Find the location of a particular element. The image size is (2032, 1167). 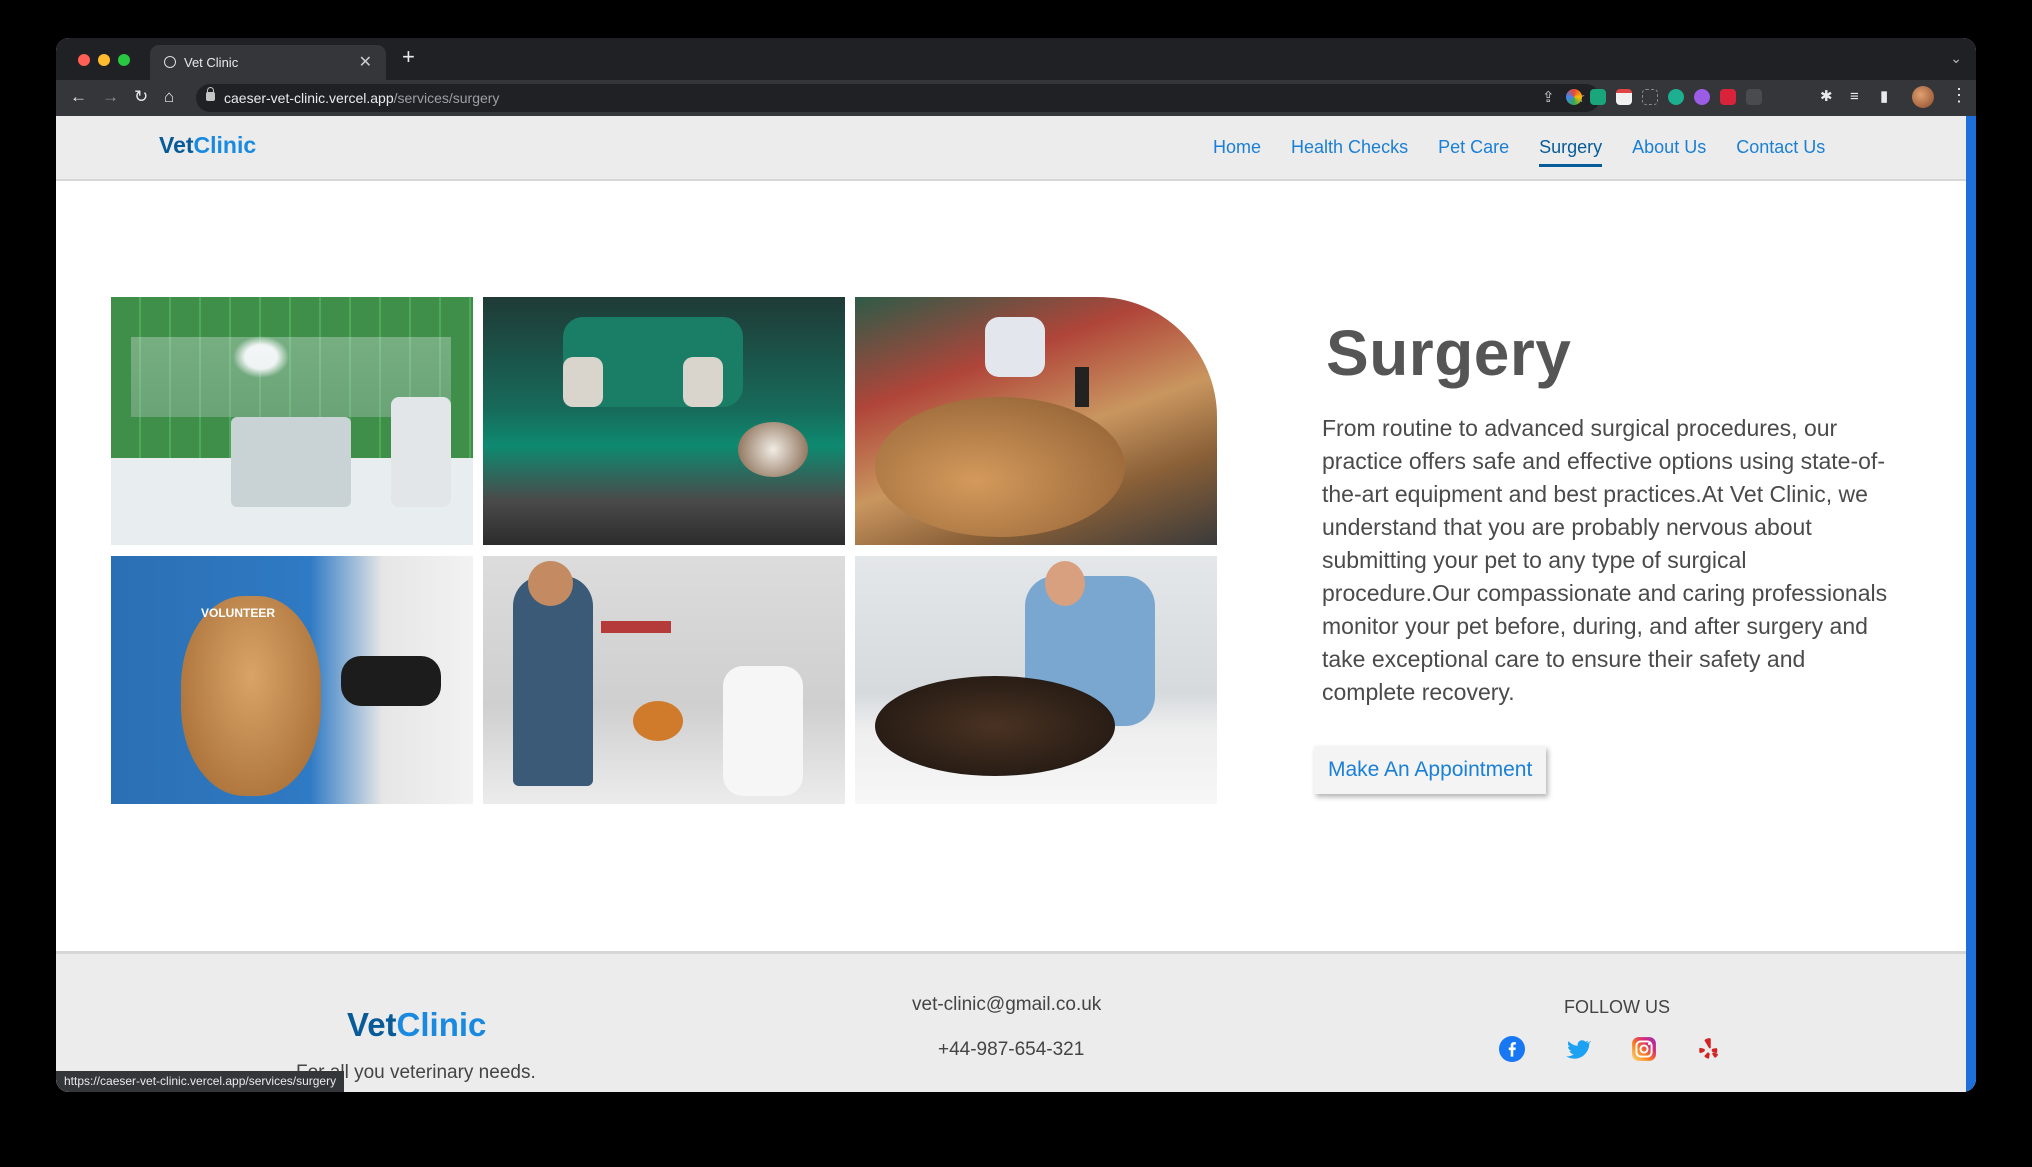

tab-bar: Vet Clinic ✕ + ⌄ is located at coordinates (1016, 59).